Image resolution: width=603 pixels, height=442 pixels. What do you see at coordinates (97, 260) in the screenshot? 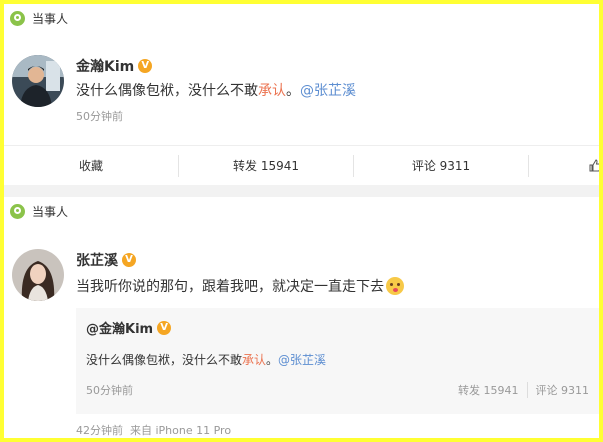
I see `author-name: 张芷溪` at bounding box center [97, 260].